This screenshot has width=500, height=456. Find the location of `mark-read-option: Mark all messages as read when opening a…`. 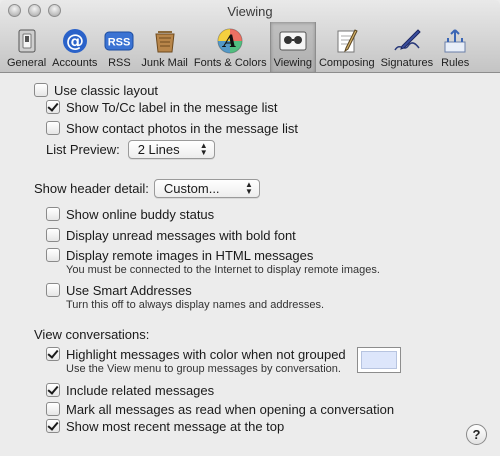

mark-read-option: Mark all messages as read when opening a… is located at coordinates (220, 409).